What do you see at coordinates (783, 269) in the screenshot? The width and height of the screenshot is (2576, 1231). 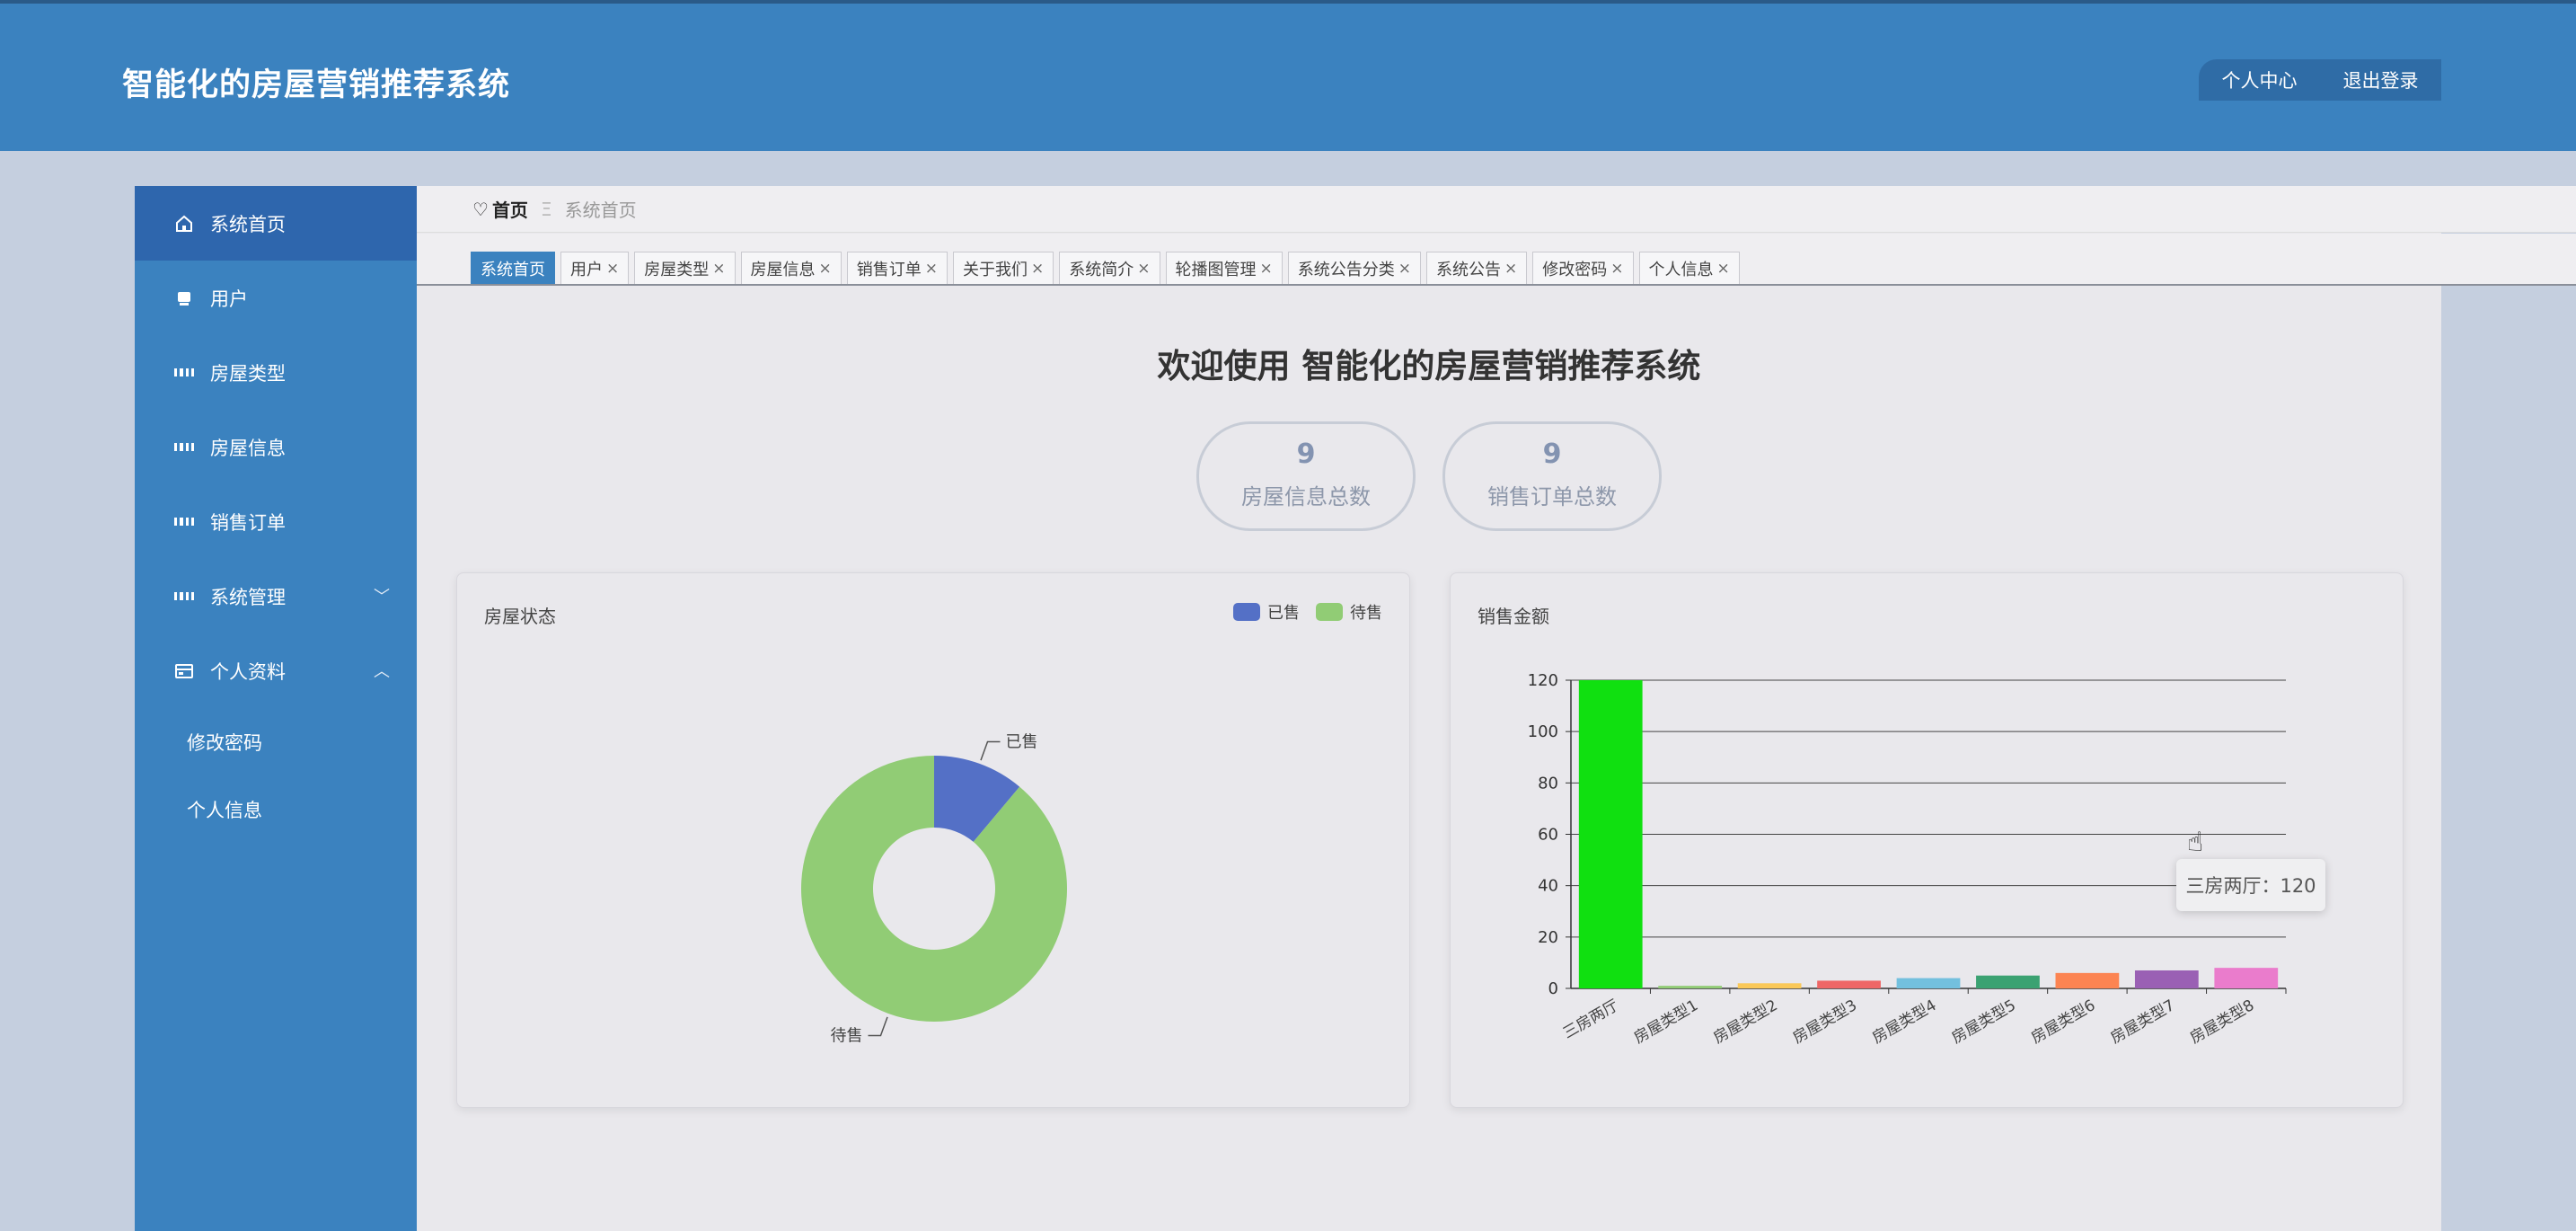 I see `tab-label: 房屋信息` at bounding box center [783, 269].